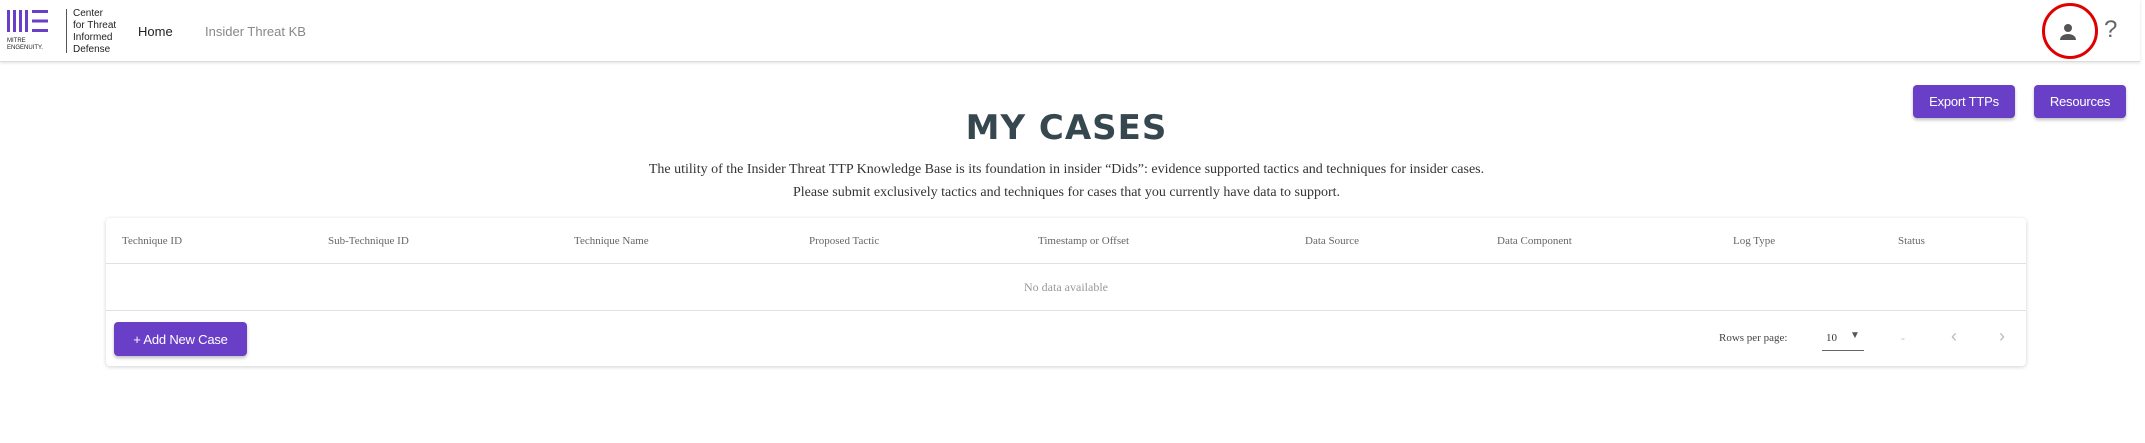  What do you see at coordinates (1753, 338) in the screenshot?
I see `rows-per-page-label: Rows per page:` at bounding box center [1753, 338].